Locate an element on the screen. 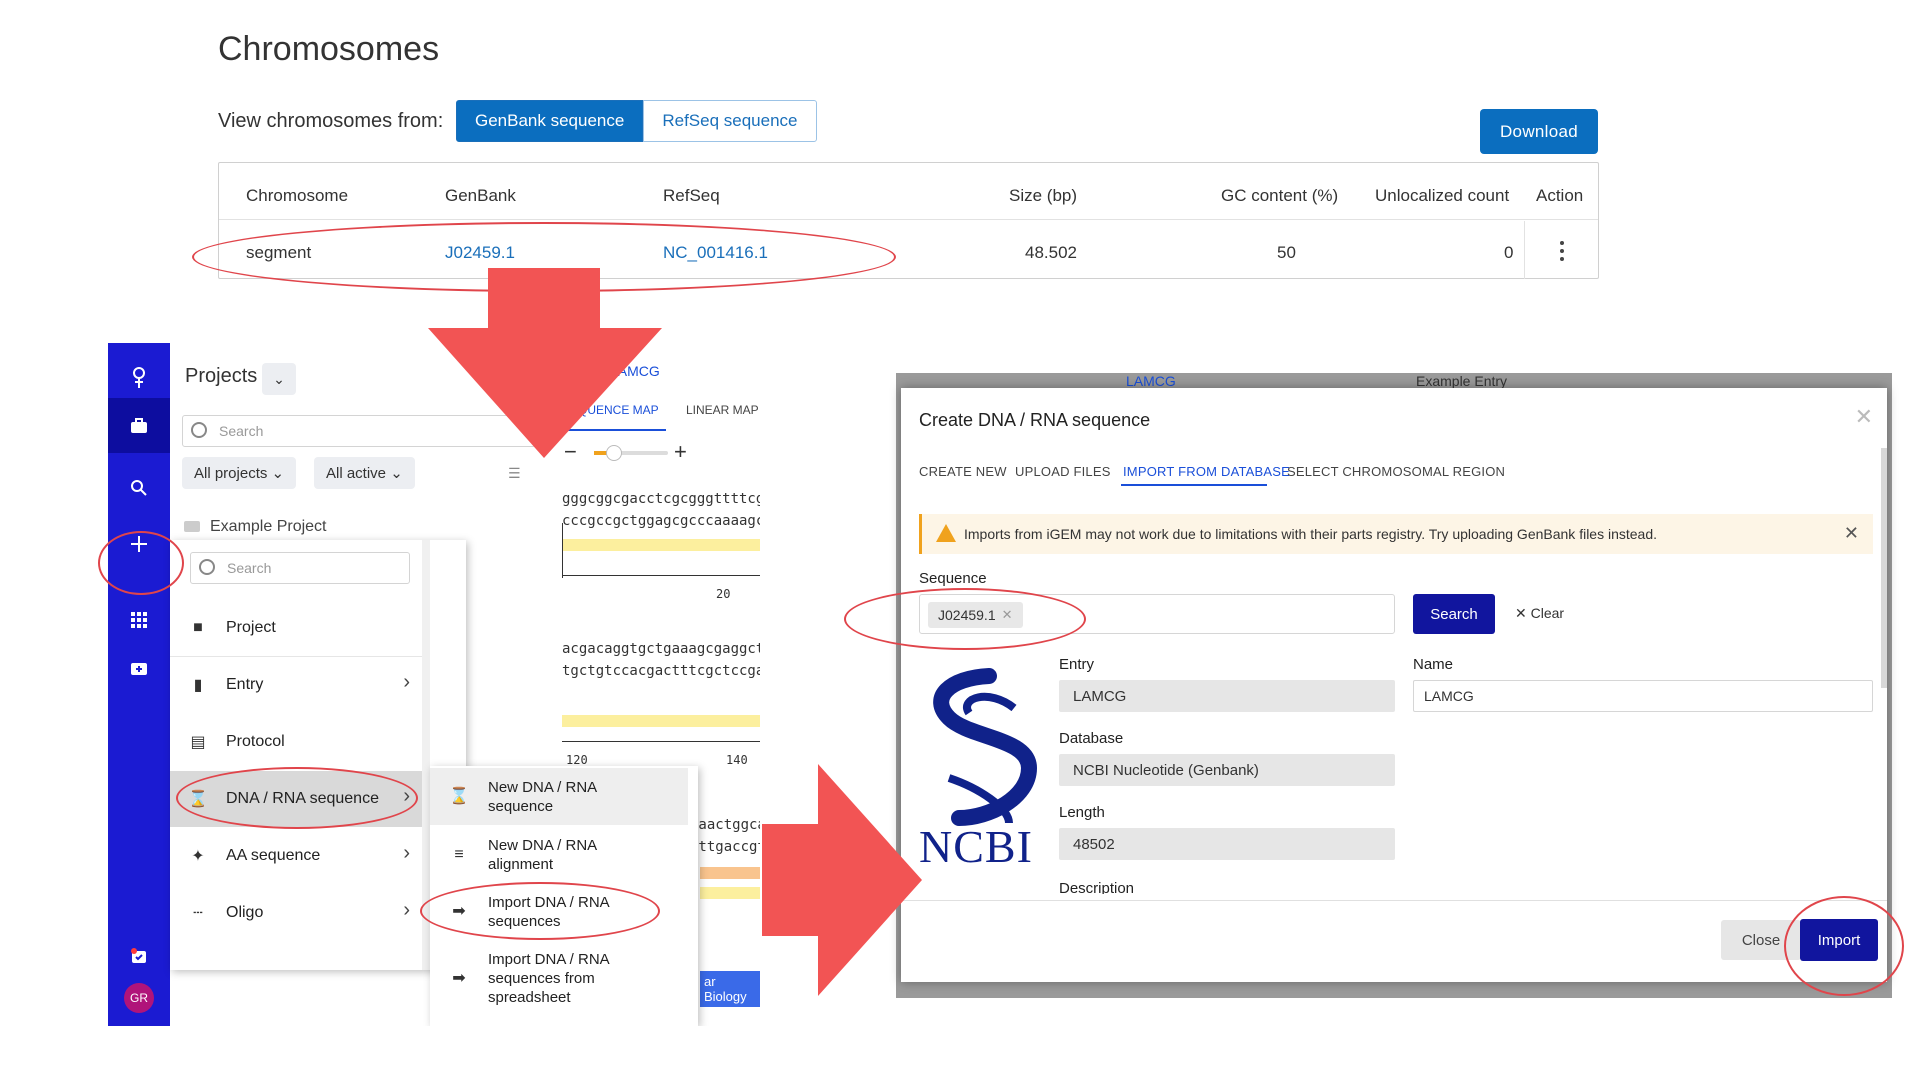  menu-item-entry: ▮ Entry › is located at coordinates (296, 685).